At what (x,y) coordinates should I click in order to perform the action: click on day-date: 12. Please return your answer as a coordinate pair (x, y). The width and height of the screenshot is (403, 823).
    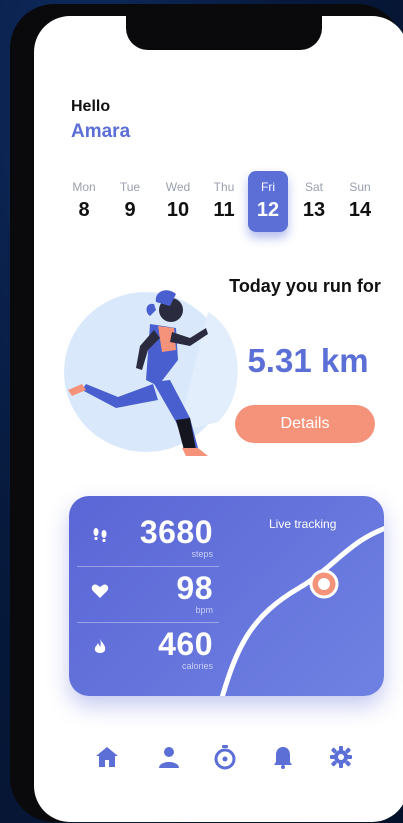
    Looking at the image, I should click on (268, 210).